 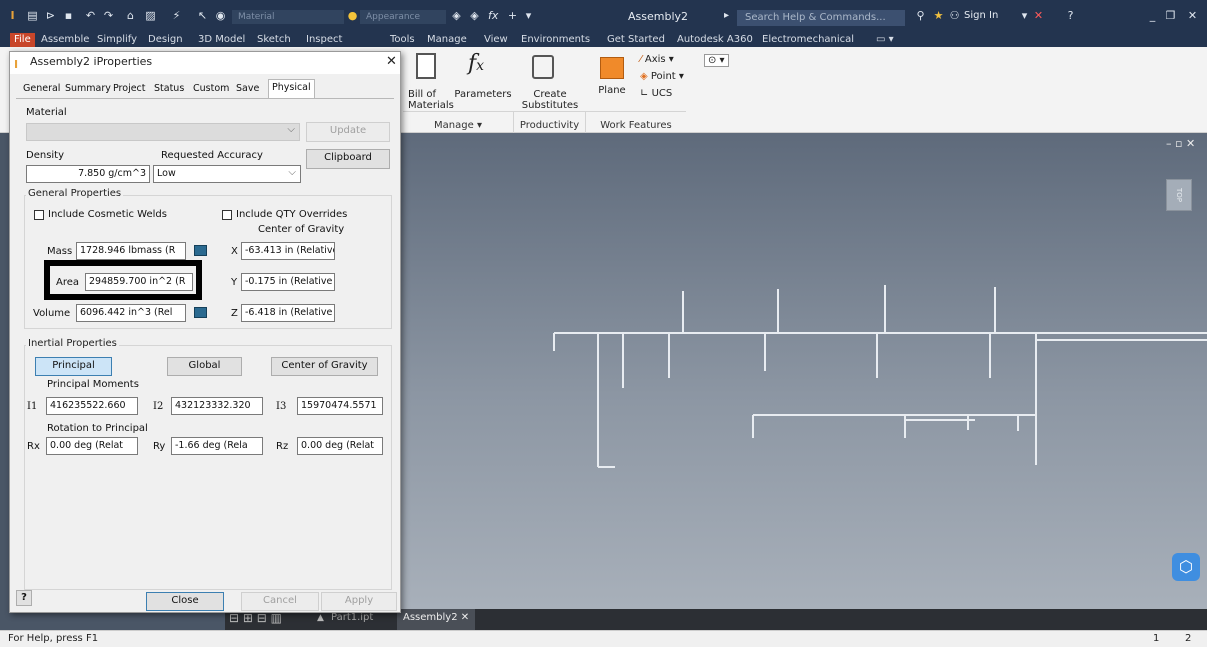 I want to click on mass-field: 1728.946 lbmass (R, so click(x=131, y=251).